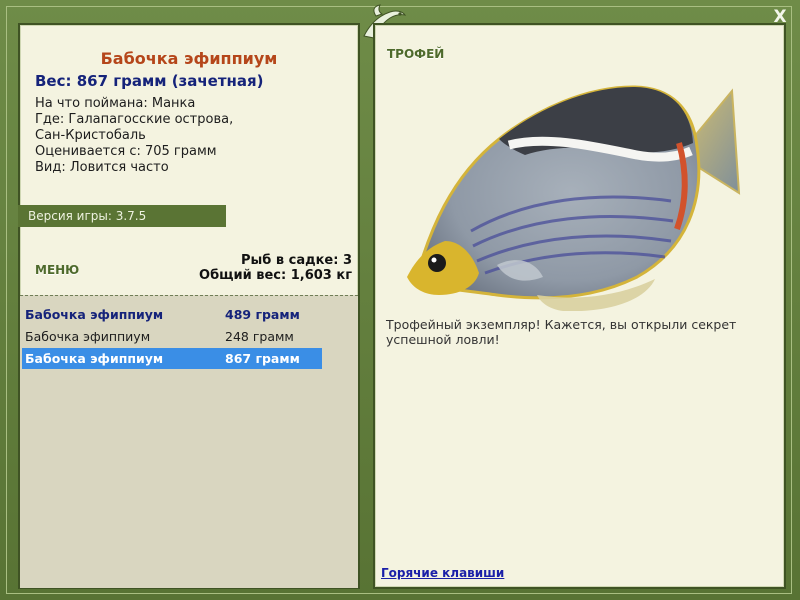 This screenshot has height=600, width=800. Describe the element at coordinates (172, 336) in the screenshot. I see `list-item: Бабочка эфиппиум 248 грамм` at that location.